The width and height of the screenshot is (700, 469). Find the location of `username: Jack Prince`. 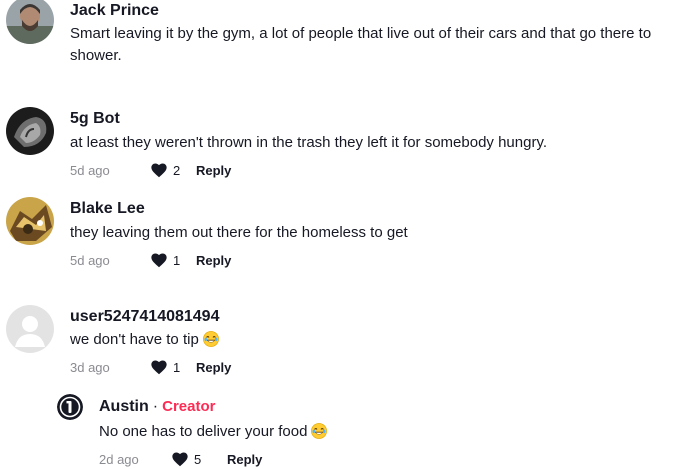

username: Jack Prince is located at coordinates (114, 11).